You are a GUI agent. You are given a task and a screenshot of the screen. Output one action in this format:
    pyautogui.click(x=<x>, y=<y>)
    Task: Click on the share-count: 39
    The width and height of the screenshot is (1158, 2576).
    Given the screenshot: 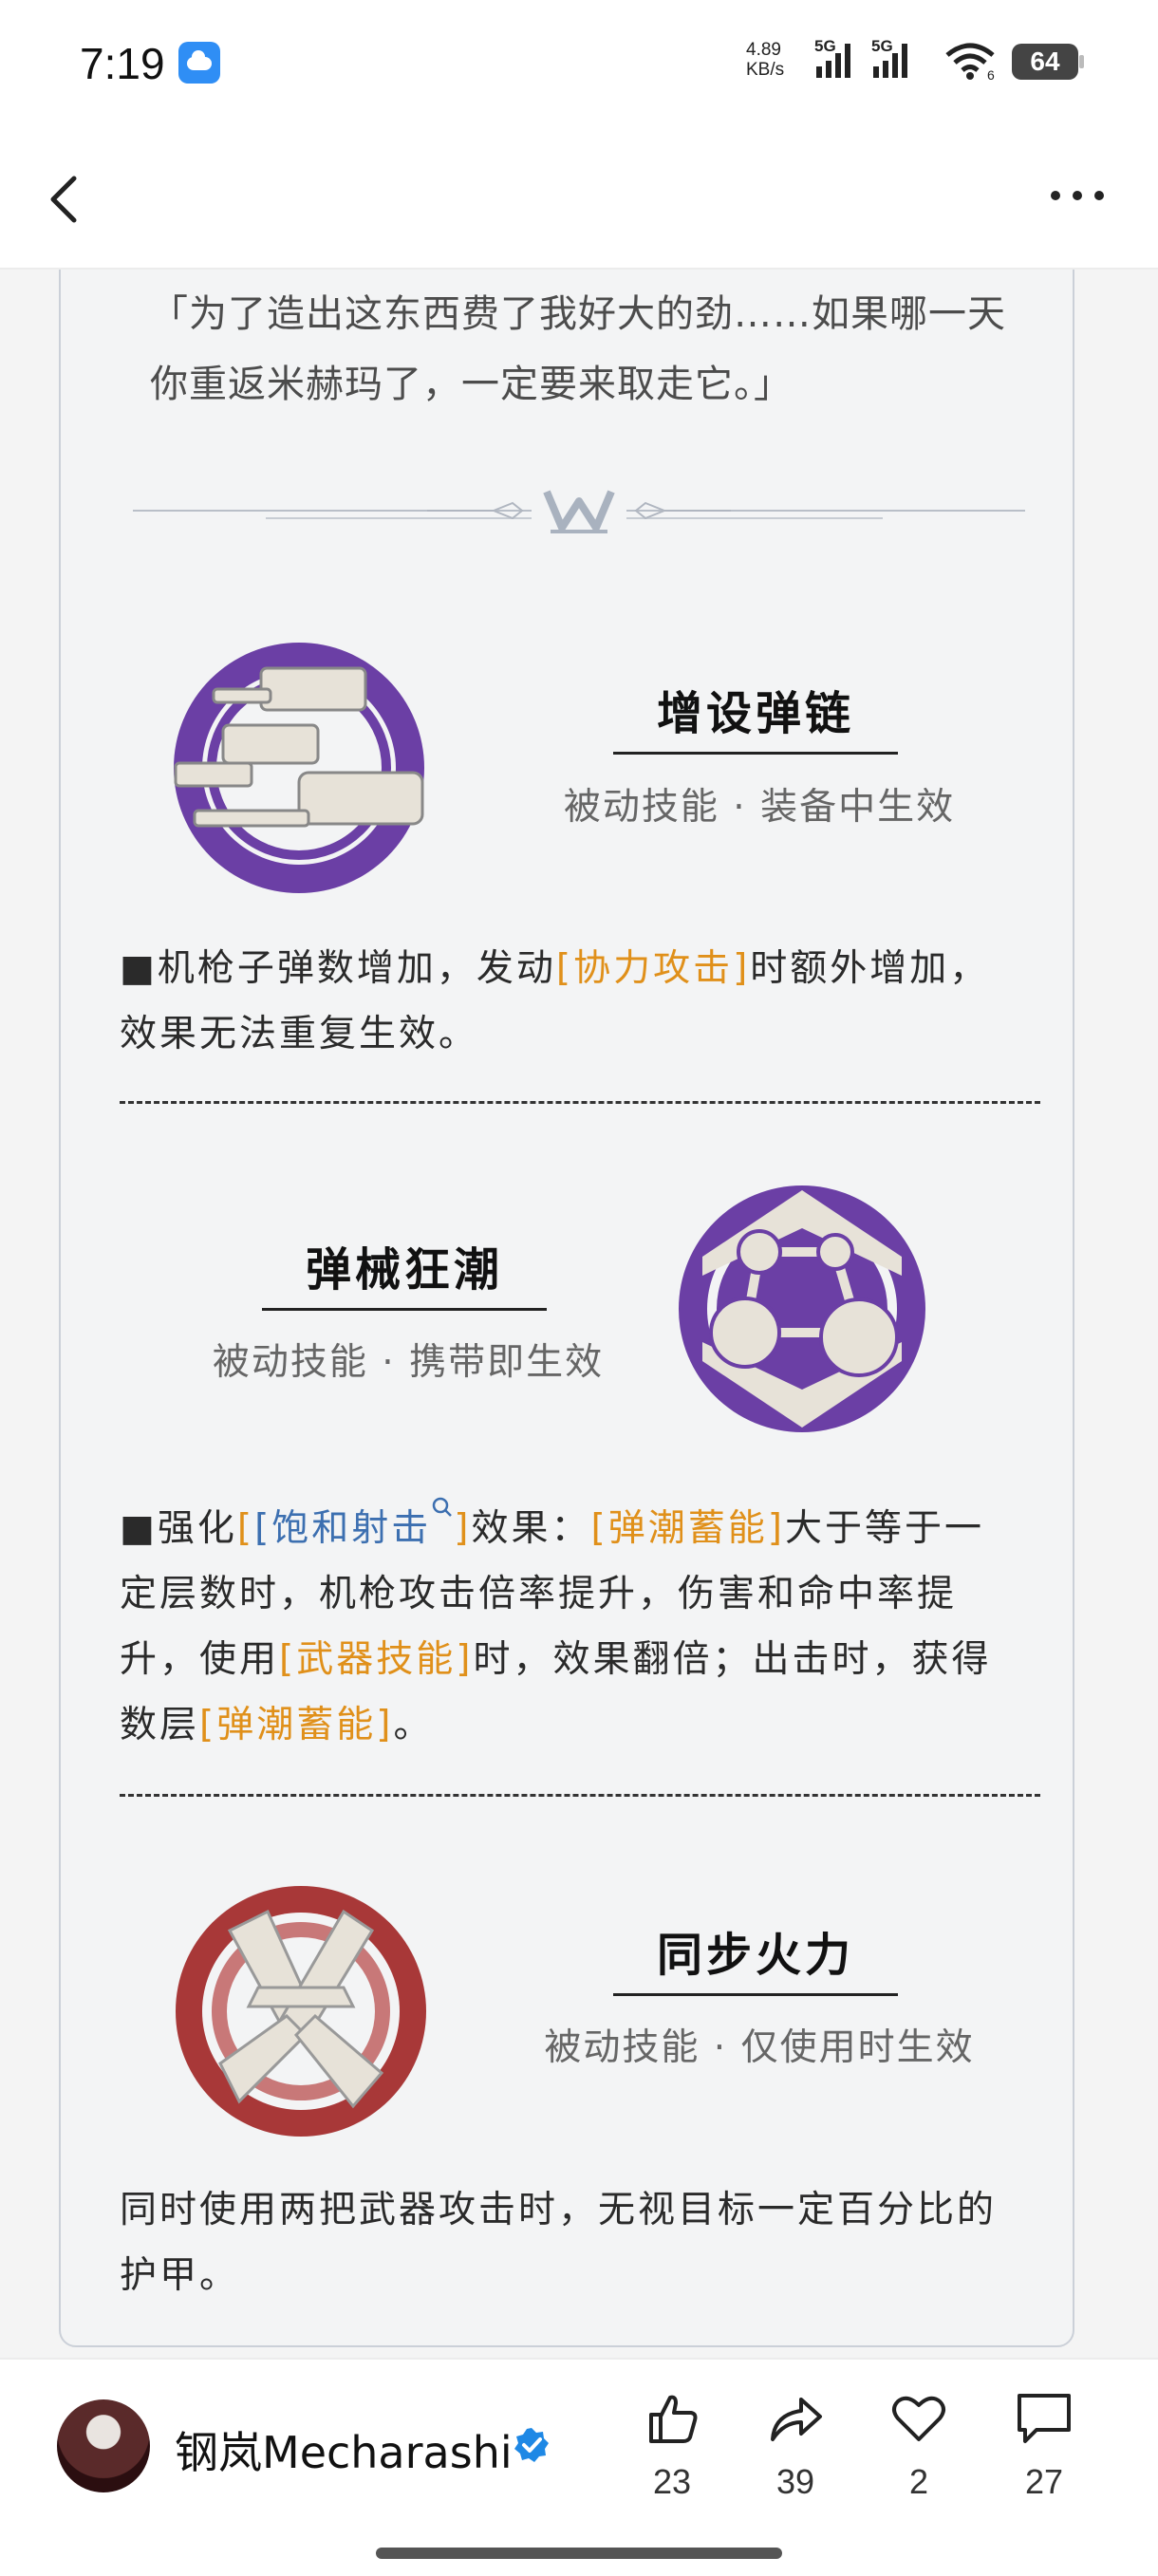 What is the action you would take?
    pyautogui.click(x=795, y=2481)
    